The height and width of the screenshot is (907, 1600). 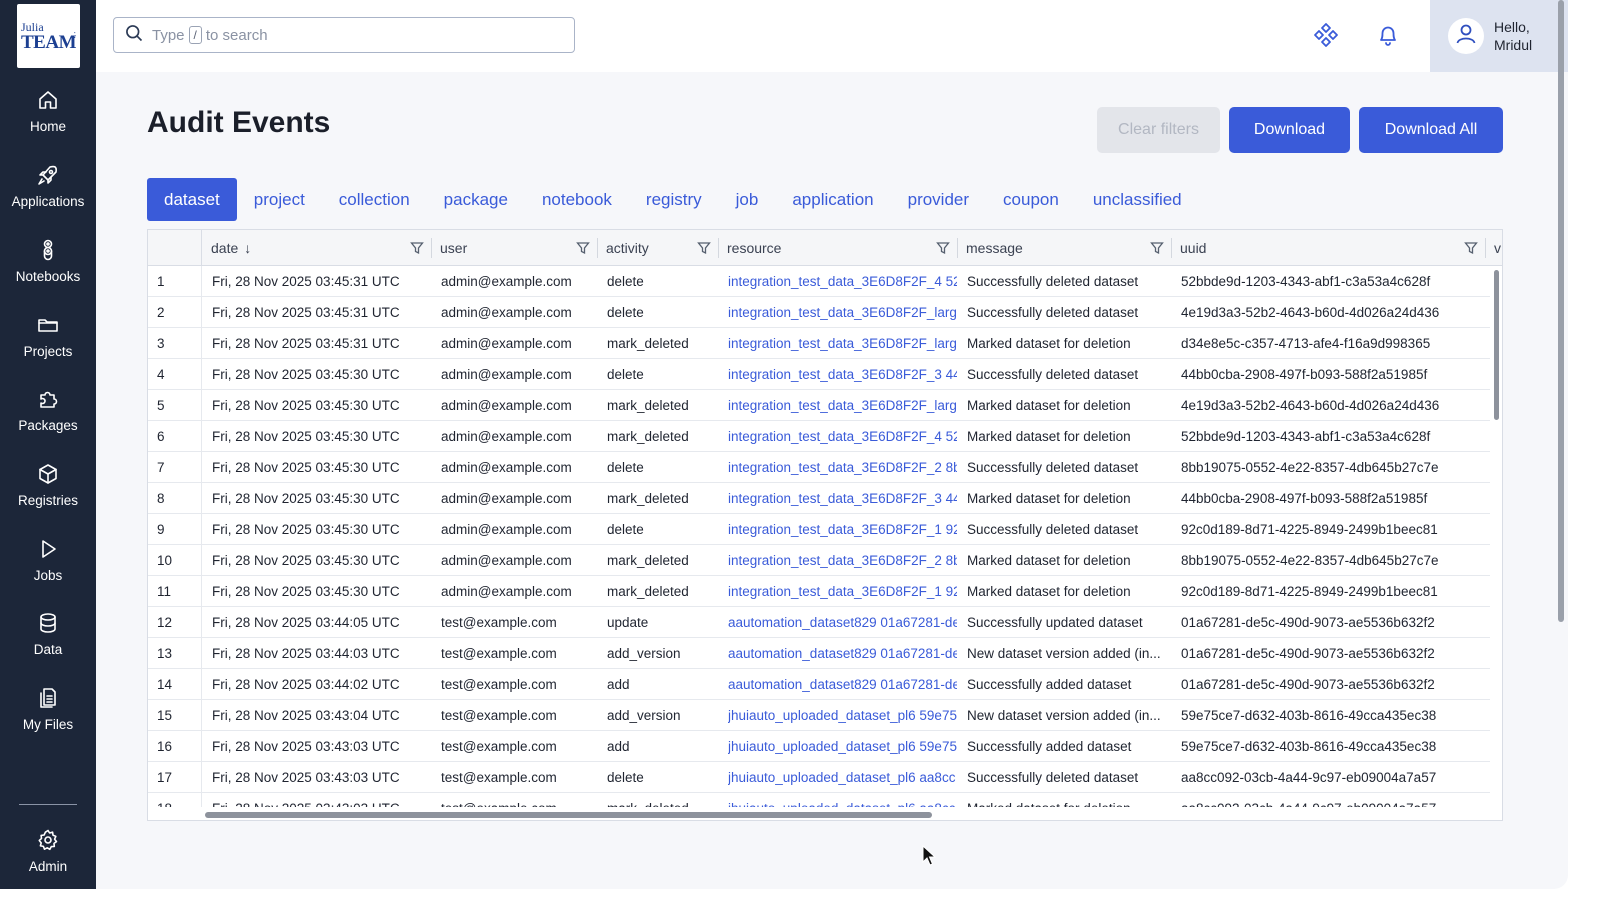 I want to click on tab-unclassified: unclassified, so click(x=1137, y=199).